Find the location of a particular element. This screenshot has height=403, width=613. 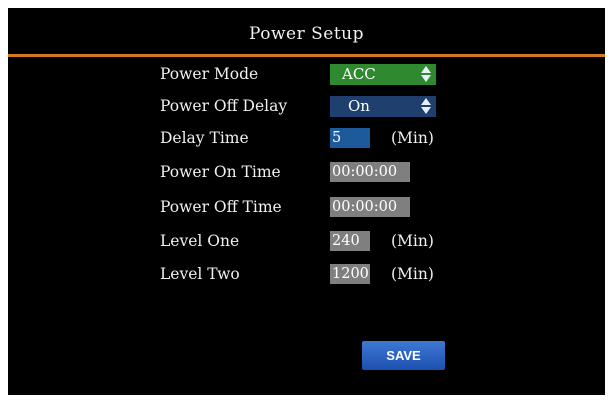

level-two-field: 1200 is located at coordinates (350, 274).